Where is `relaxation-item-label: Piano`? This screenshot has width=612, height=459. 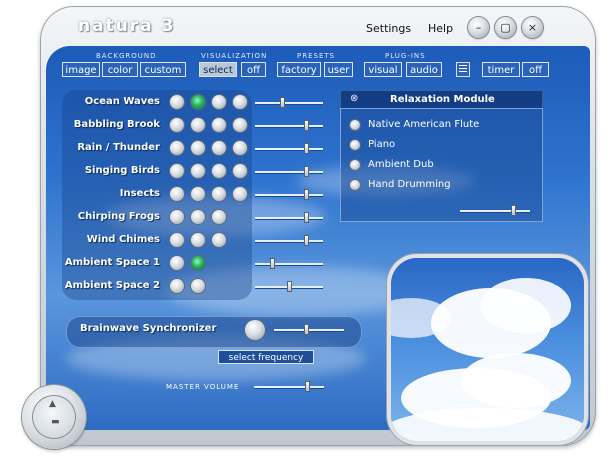
relaxation-item-label: Piano is located at coordinates (381, 144).